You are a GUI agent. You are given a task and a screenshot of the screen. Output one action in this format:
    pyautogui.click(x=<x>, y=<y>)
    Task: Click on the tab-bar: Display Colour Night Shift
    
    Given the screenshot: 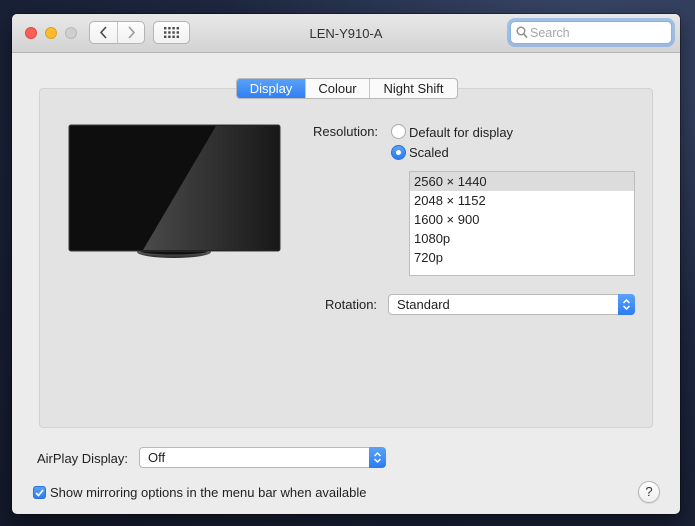 What is the action you would take?
    pyautogui.click(x=347, y=88)
    